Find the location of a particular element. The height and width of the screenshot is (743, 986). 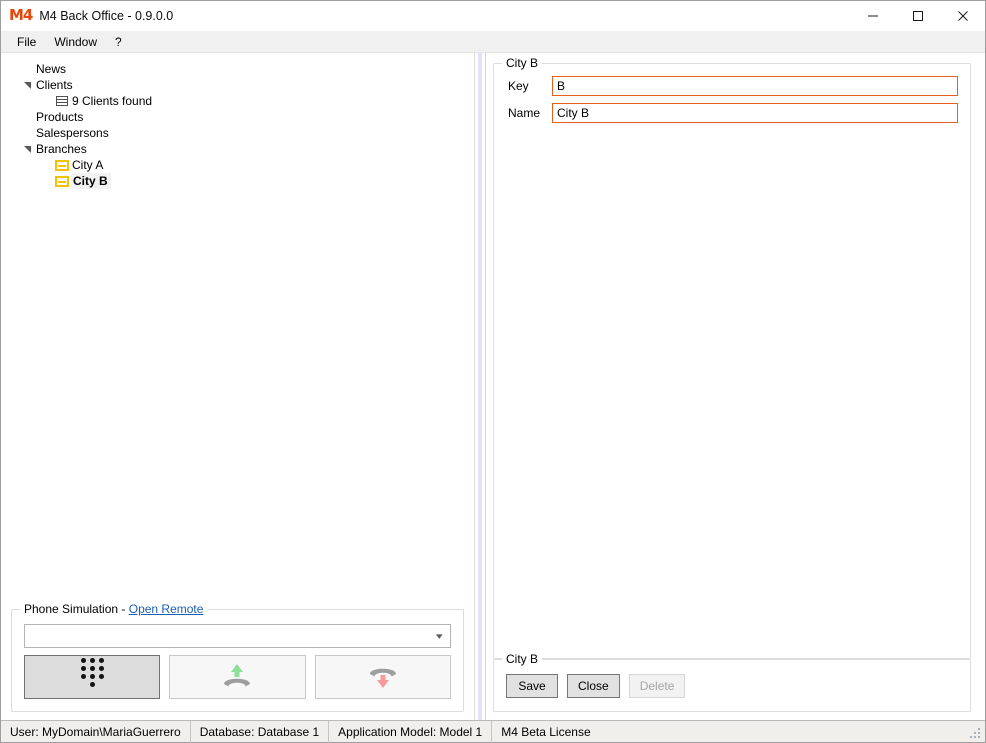

phone-simulation-groupbox: Phone Simulation - Open Remote ▾ is located at coordinates (237, 657).